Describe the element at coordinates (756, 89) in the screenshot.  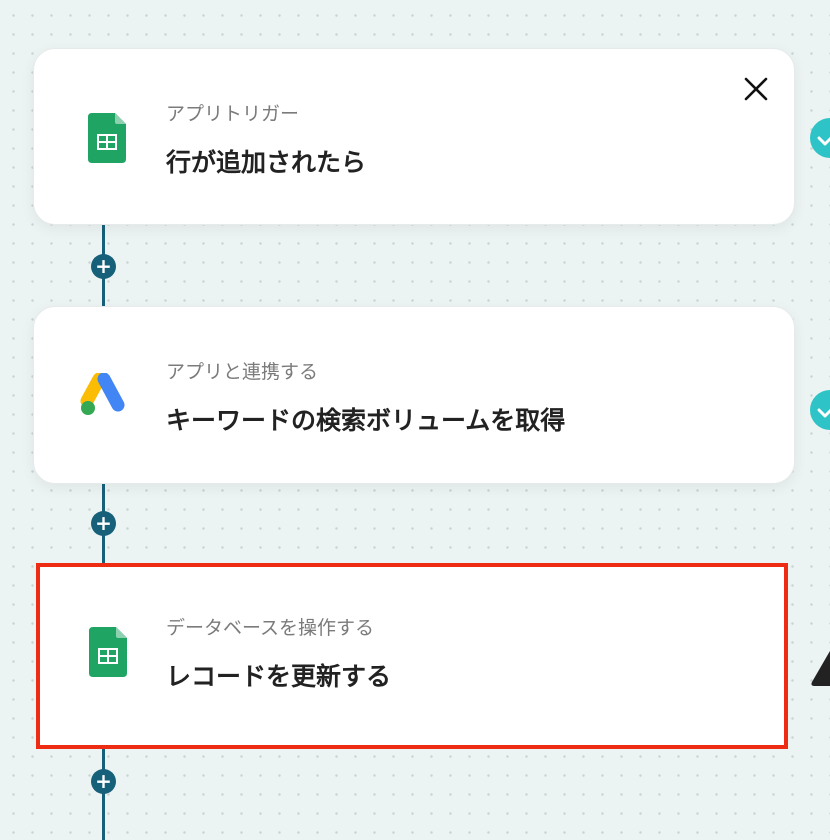
I see `close-icon` at that location.